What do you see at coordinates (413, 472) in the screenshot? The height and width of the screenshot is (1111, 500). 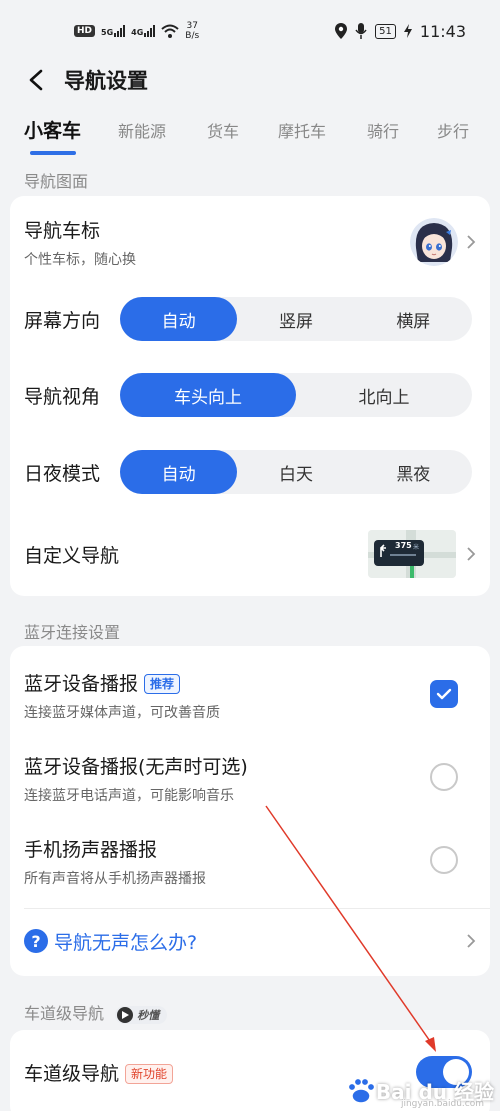 I see `day-night-option-night: 黑夜` at bounding box center [413, 472].